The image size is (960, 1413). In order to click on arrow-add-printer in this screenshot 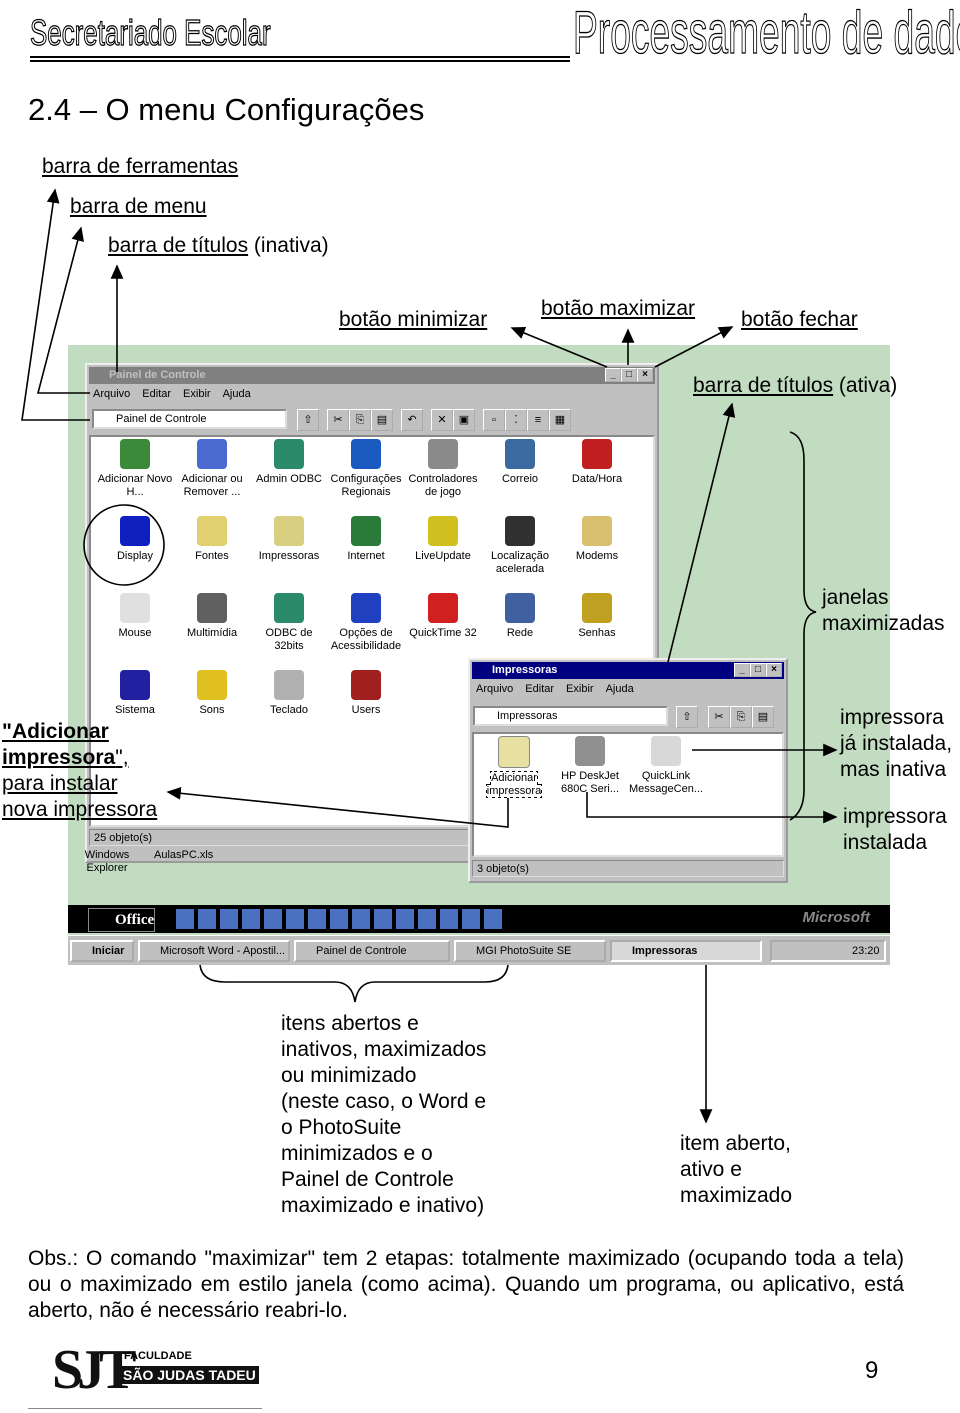, I will do `click(337, 807)`.